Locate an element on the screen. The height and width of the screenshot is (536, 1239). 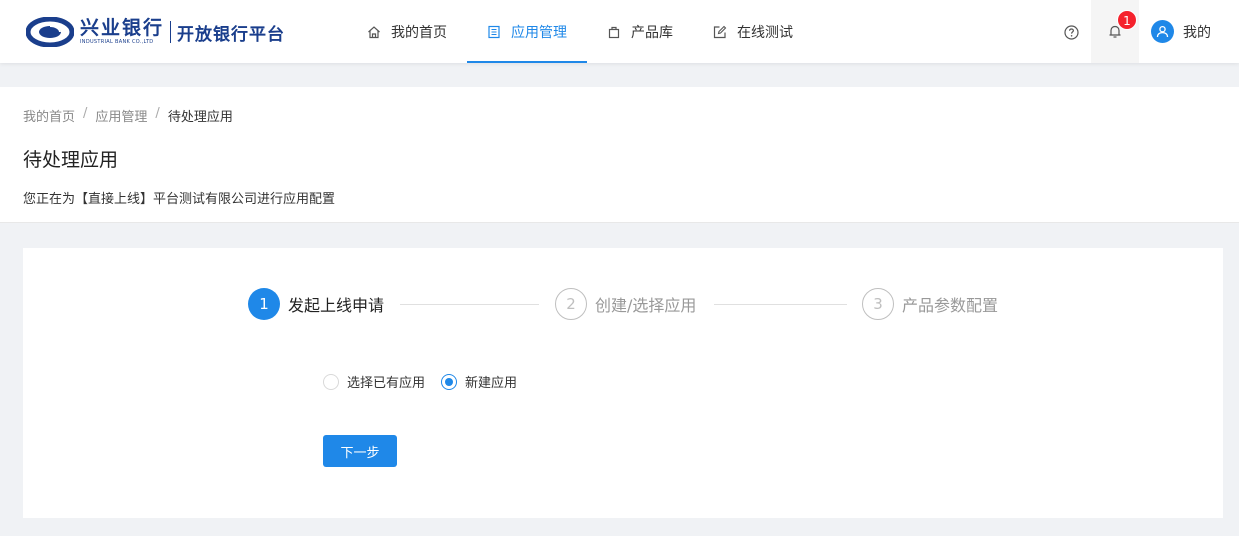
platform-name: 开放银行平台 is located at coordinates (231, 34).